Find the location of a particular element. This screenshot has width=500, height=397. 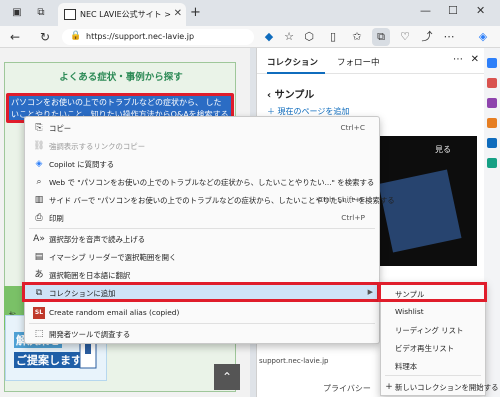

nec-favicon-icon is located at coordinates (70, 14).